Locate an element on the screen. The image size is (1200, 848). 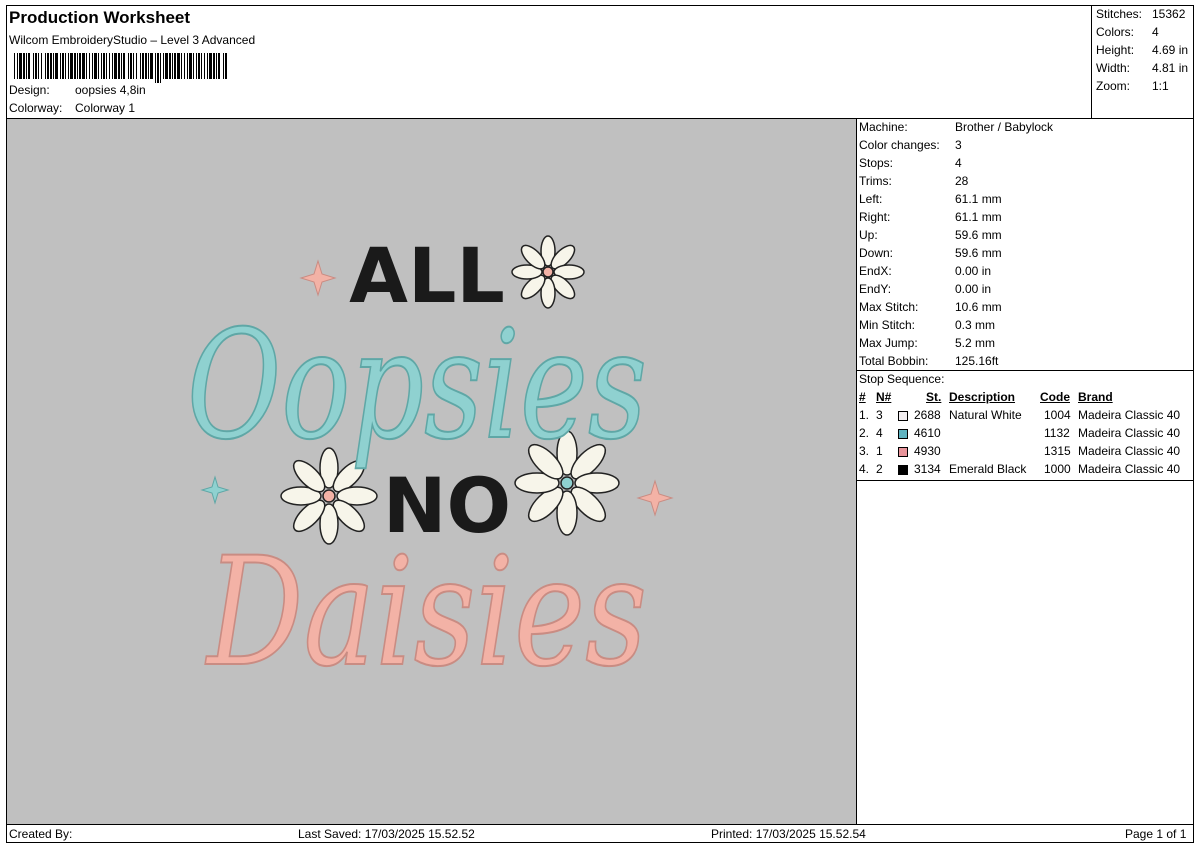
info-max-jump: Max Jump: 5.2 mm is located at coordinates (927, 343).